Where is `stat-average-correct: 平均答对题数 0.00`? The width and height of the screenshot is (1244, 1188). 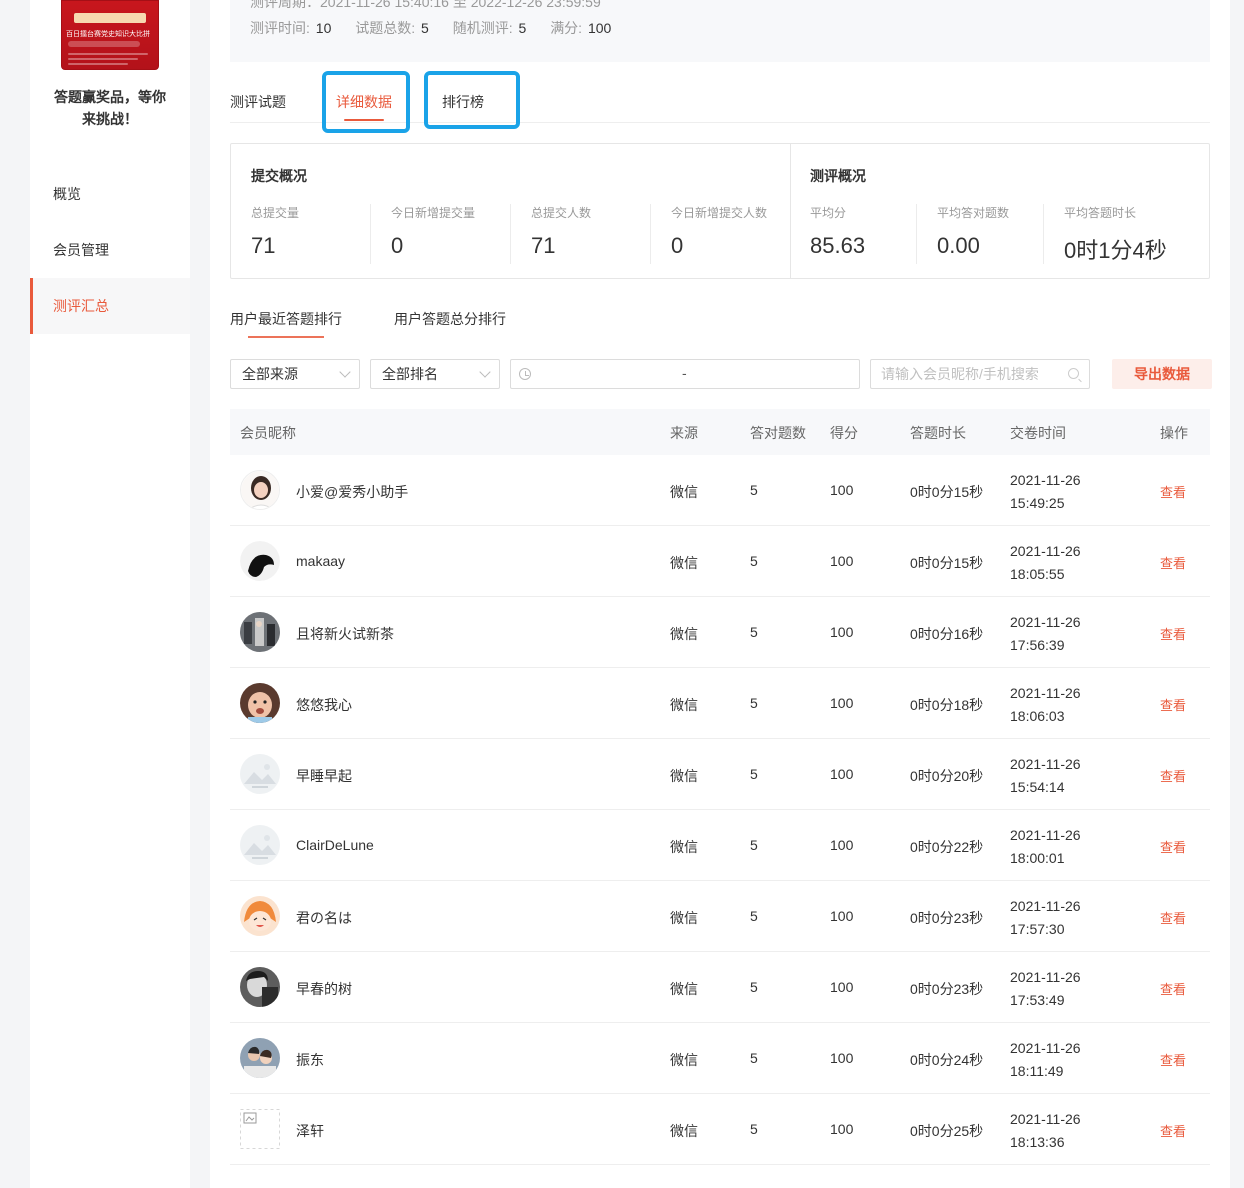
stat-average-correct: 平均答对题数 0.00 is located at coordinates (973, 234).